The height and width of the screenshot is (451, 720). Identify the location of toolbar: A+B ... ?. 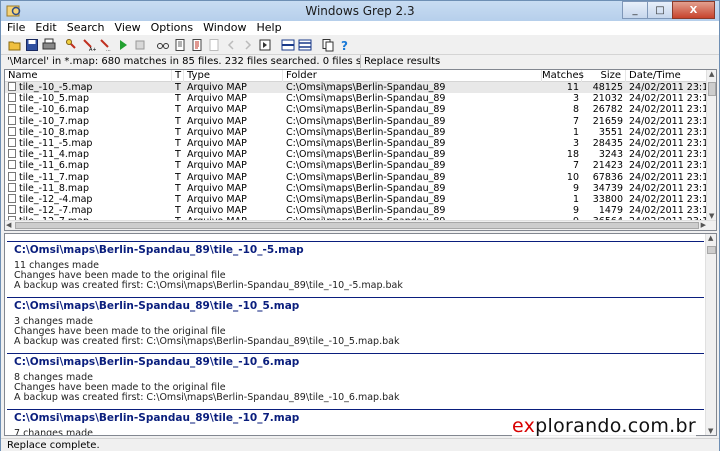
(360, 44).